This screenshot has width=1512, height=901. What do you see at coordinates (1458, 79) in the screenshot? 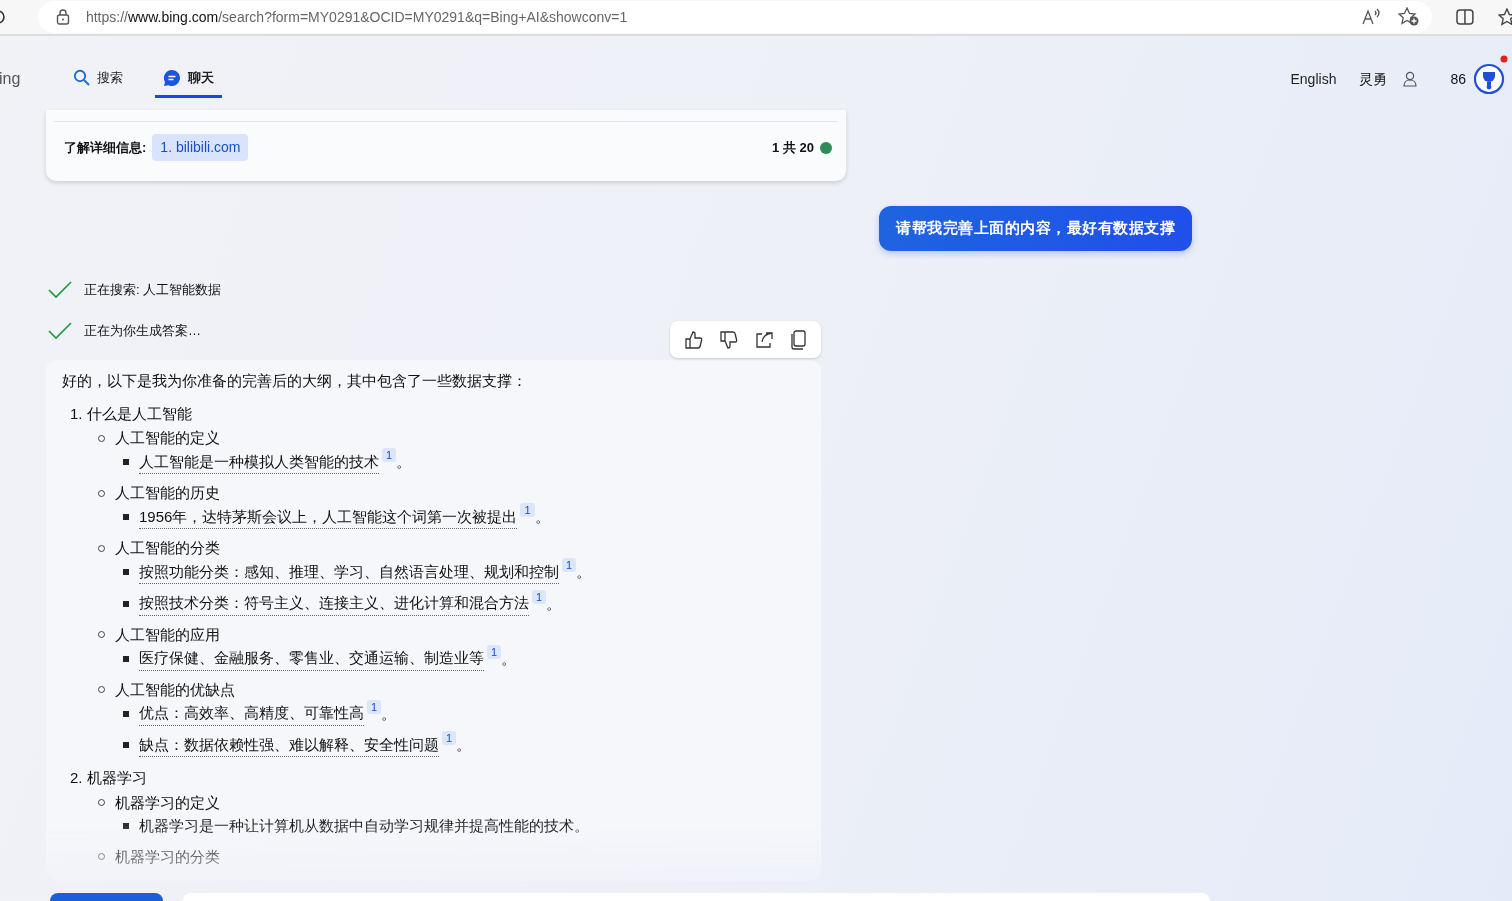
I see `points-count: 86` at bounding box center [1458, 79].